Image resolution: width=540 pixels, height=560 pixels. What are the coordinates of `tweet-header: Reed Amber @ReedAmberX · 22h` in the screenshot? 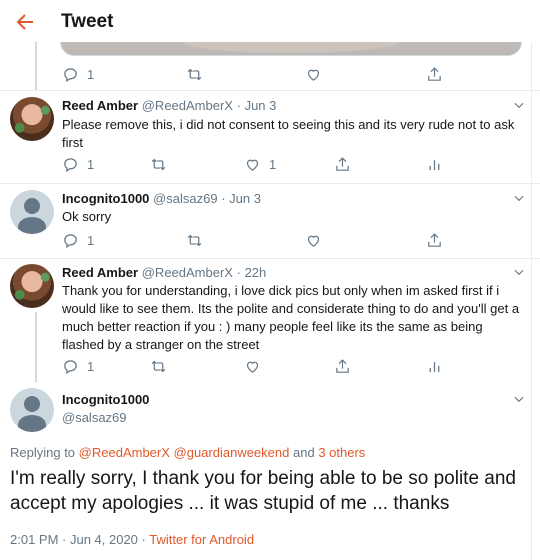 It's located at (164, 272).